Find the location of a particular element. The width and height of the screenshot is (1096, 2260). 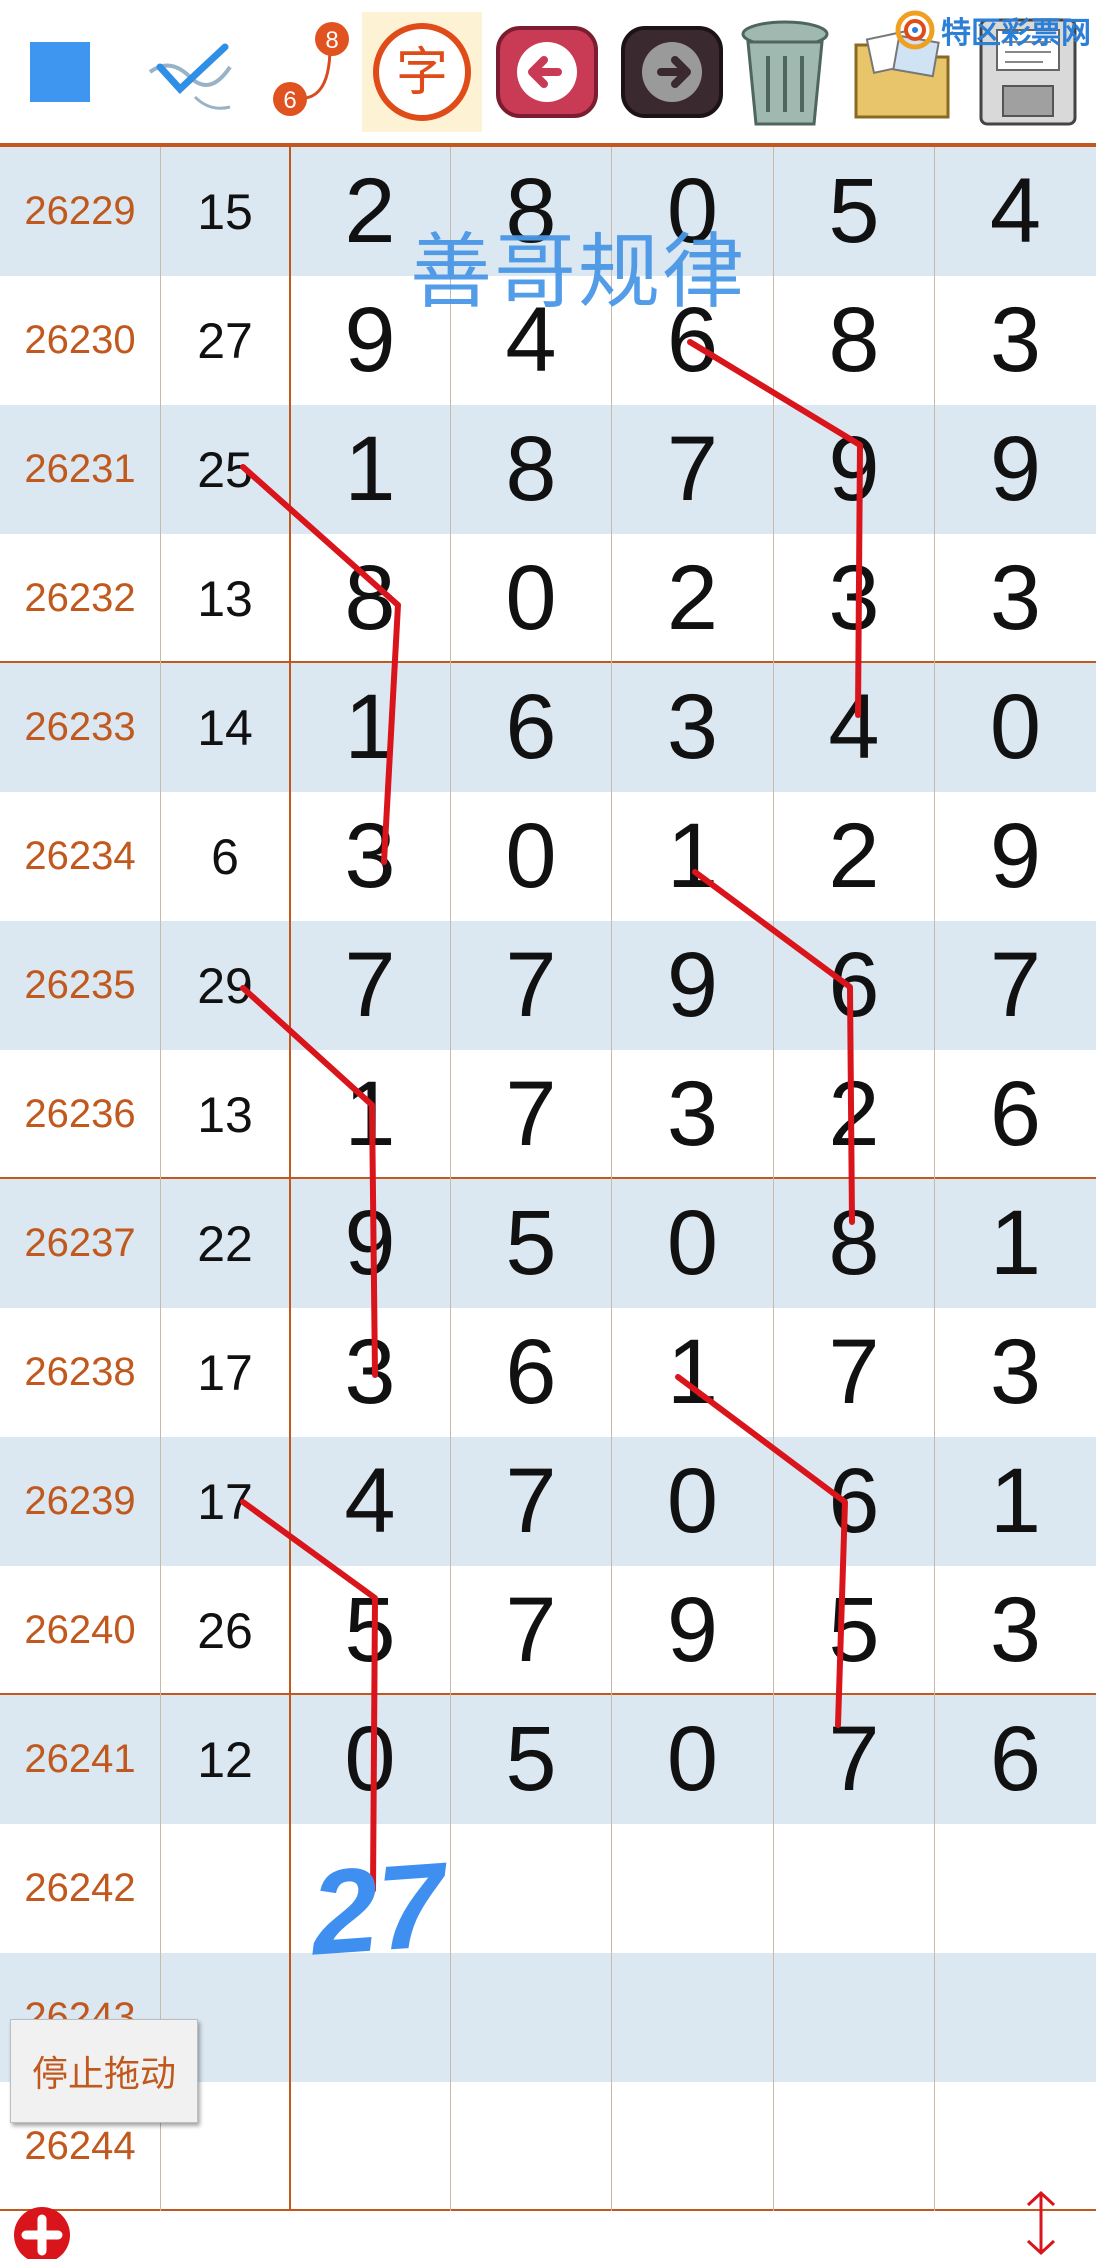

char-mode-icon: 字 is located at coordinates (422, 72).